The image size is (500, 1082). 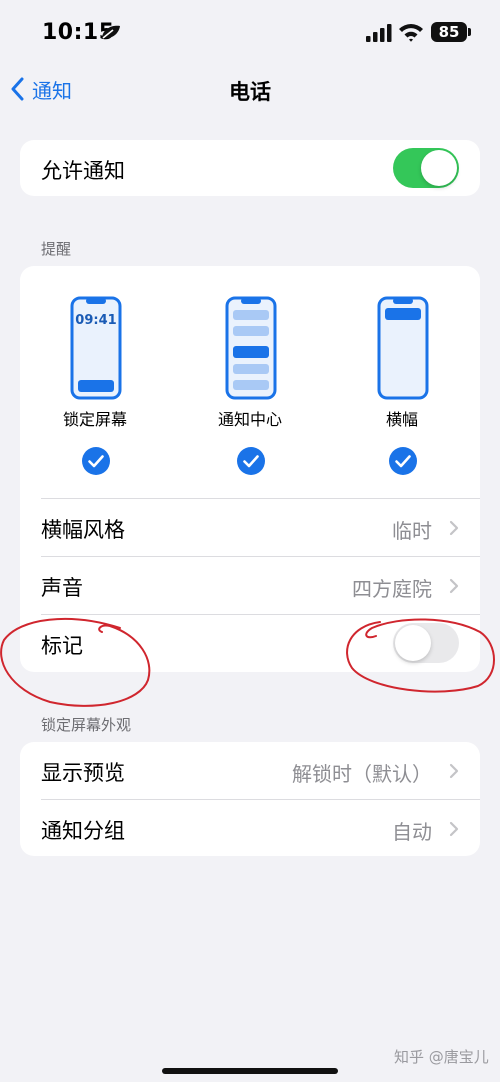 What do you see at coordinates (250, 168) in the screenshot?
I see `allow-notifications-card: 允许通知` at bounding box center [250, 168].